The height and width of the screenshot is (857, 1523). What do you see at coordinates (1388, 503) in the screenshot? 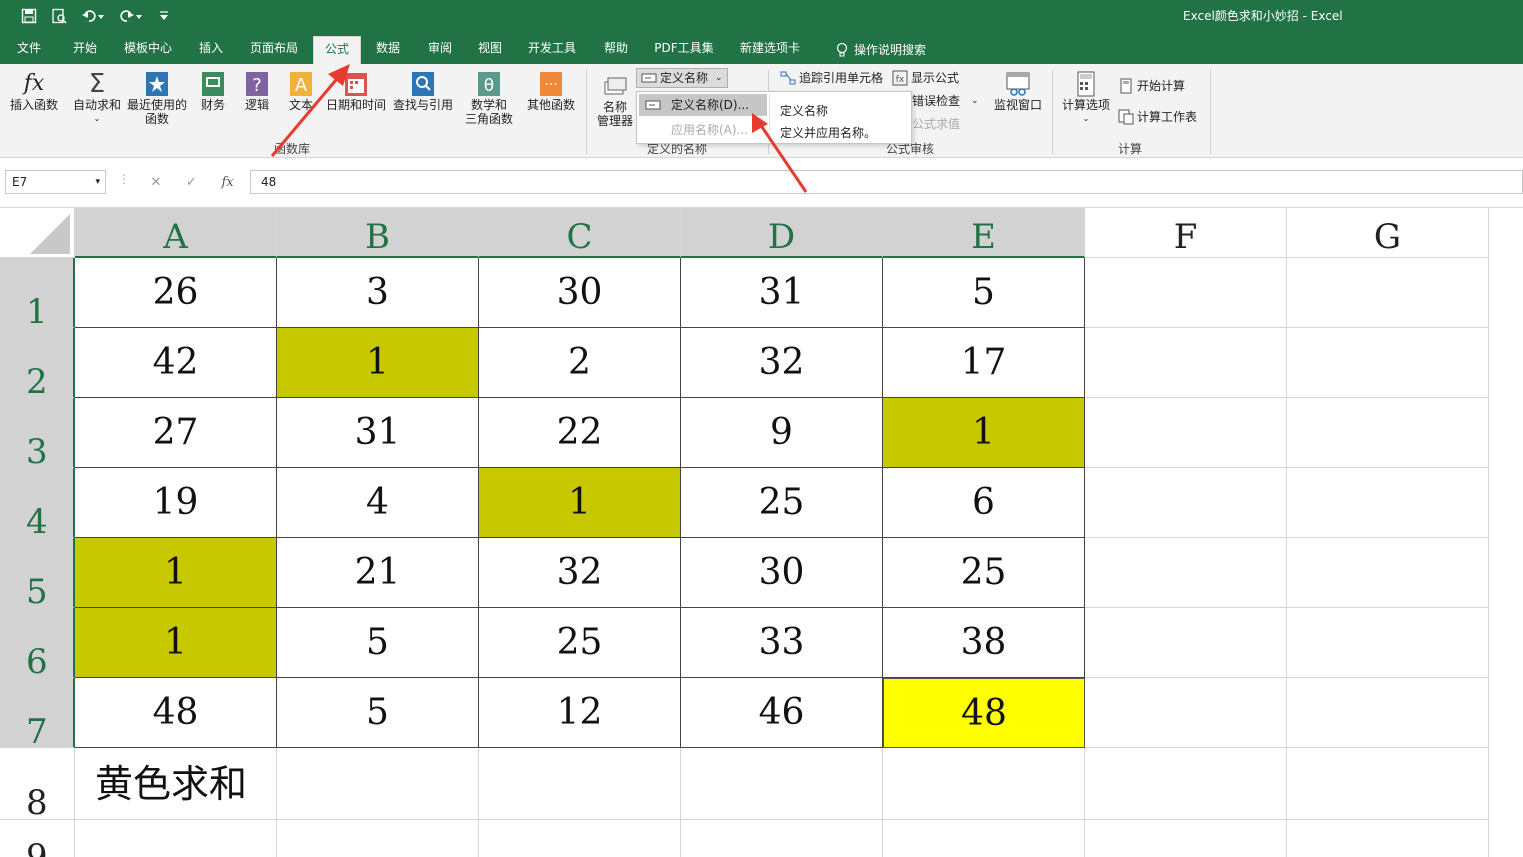
I see `cell-g4` at bounding box center [1388, 503].